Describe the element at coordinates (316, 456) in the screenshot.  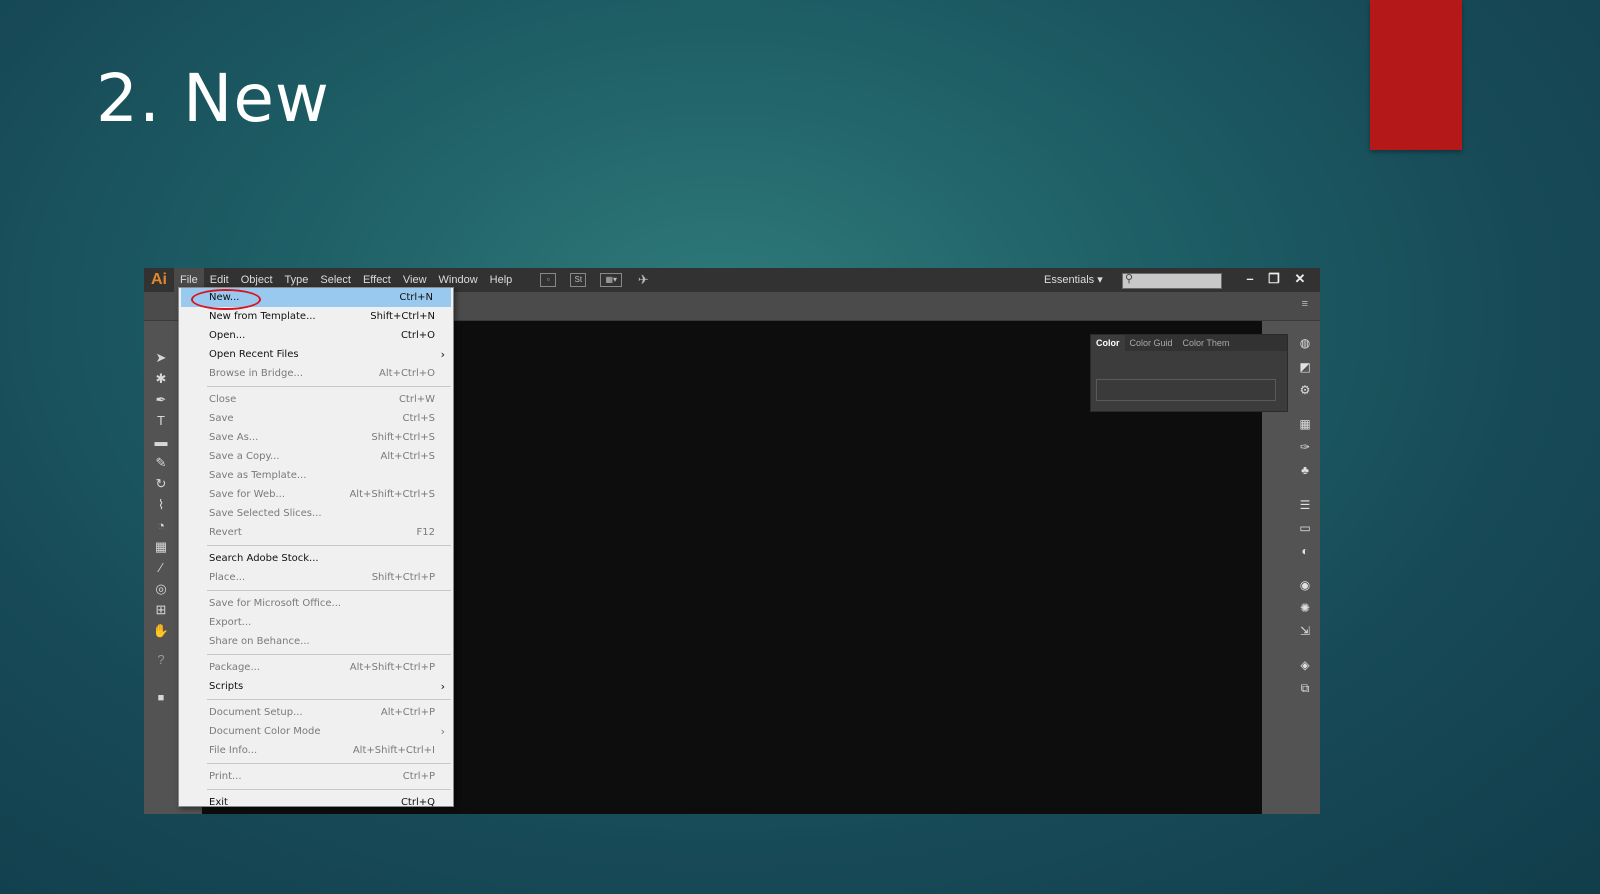
I see `menu-item-save-copy: Save a Copy... Alt+Ctrl+S` at that location.